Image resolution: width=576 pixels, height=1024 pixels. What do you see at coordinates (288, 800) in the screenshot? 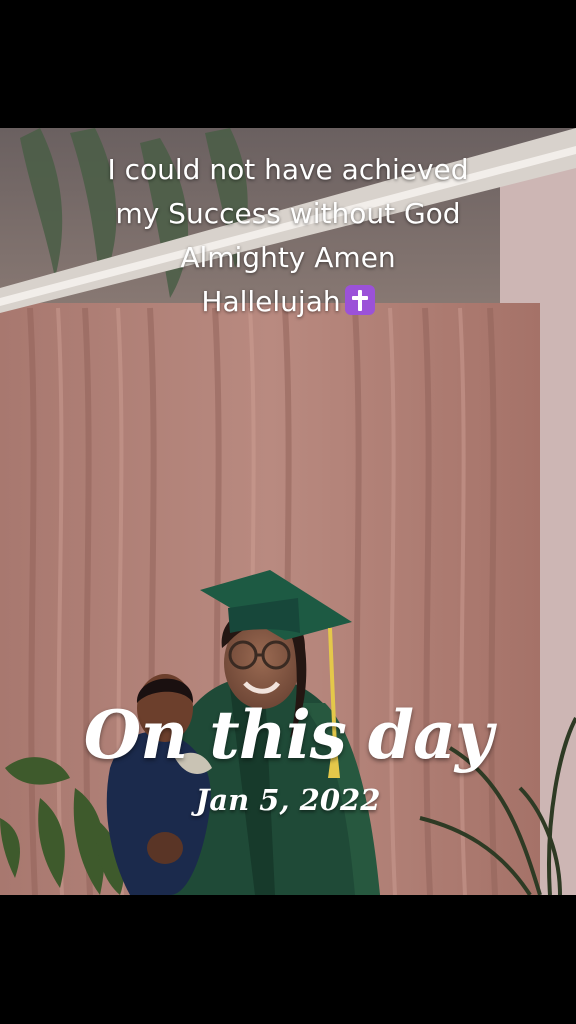
I see `memory-date: Jan 5, 2022` at bounding box center [288, 800].